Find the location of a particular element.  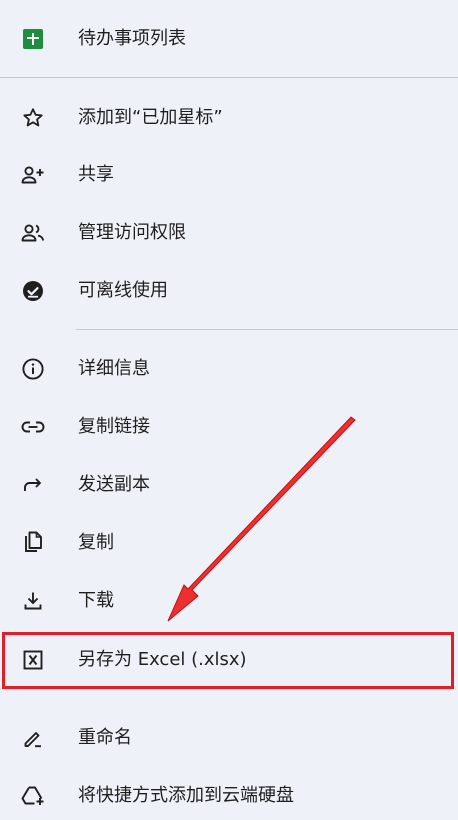

menu-item-available-offline: 可离线使用 is located at coordinates (229, 291).